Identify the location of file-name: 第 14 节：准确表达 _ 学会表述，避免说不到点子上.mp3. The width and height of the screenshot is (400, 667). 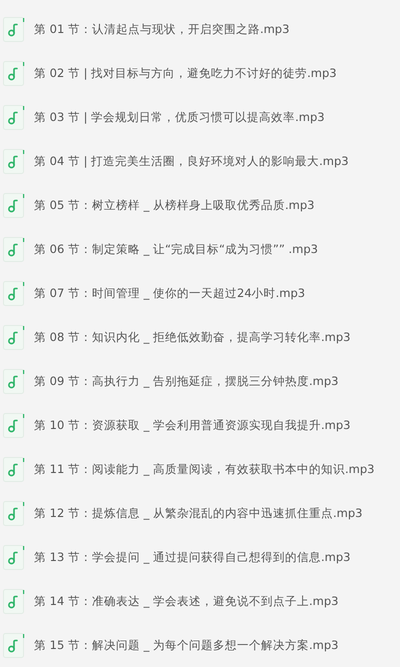
(186, 601).